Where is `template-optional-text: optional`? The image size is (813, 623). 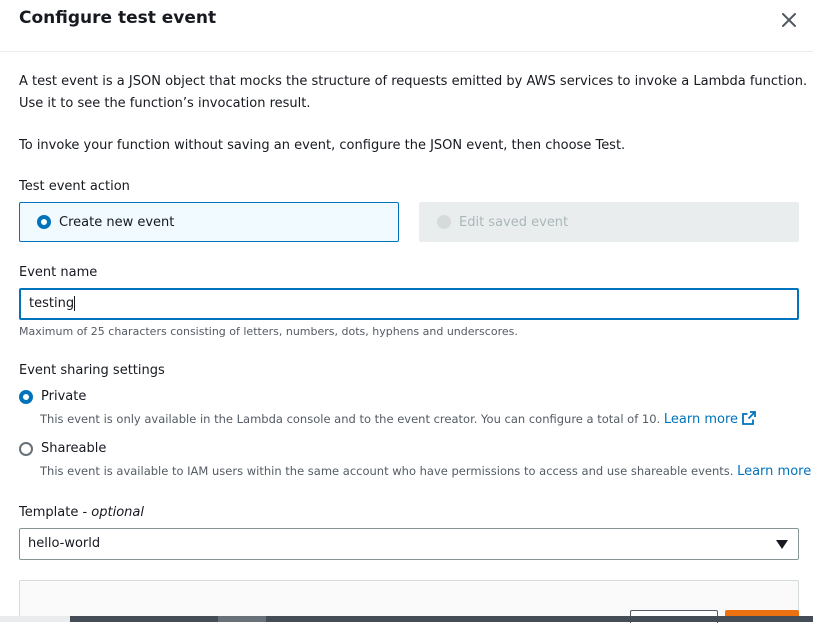 template-optional-text: optional is located at coordinates (117, 512).